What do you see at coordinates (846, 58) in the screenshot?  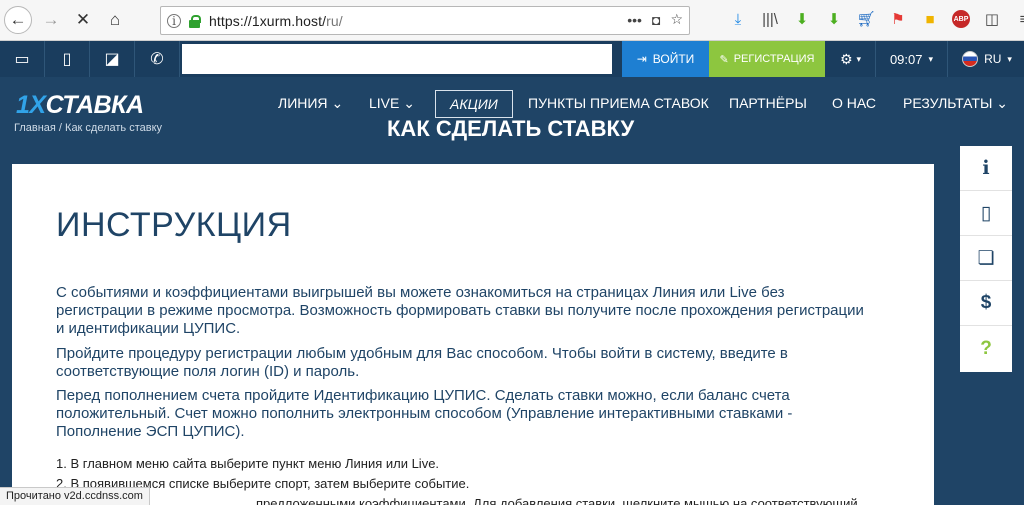 I see `gear-icon: ⚙` at bounding box center [846, 58].